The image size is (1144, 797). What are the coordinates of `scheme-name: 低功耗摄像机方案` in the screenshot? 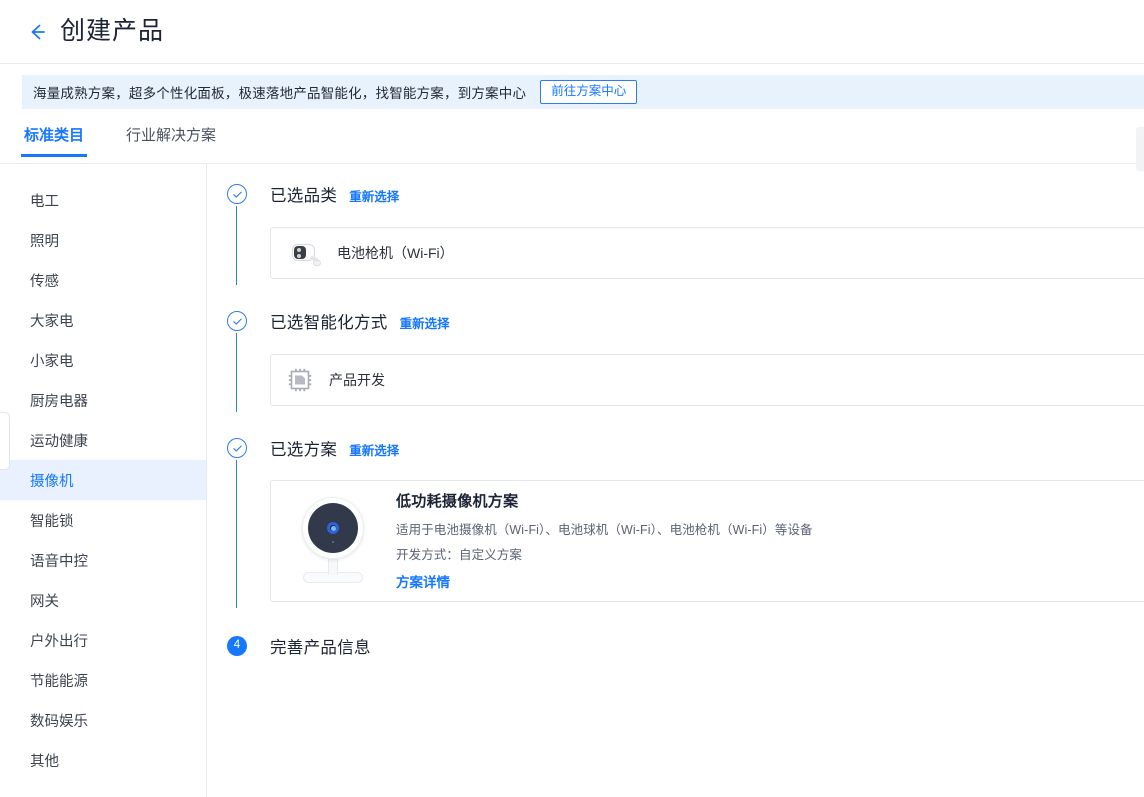 It's located at (457, 501).